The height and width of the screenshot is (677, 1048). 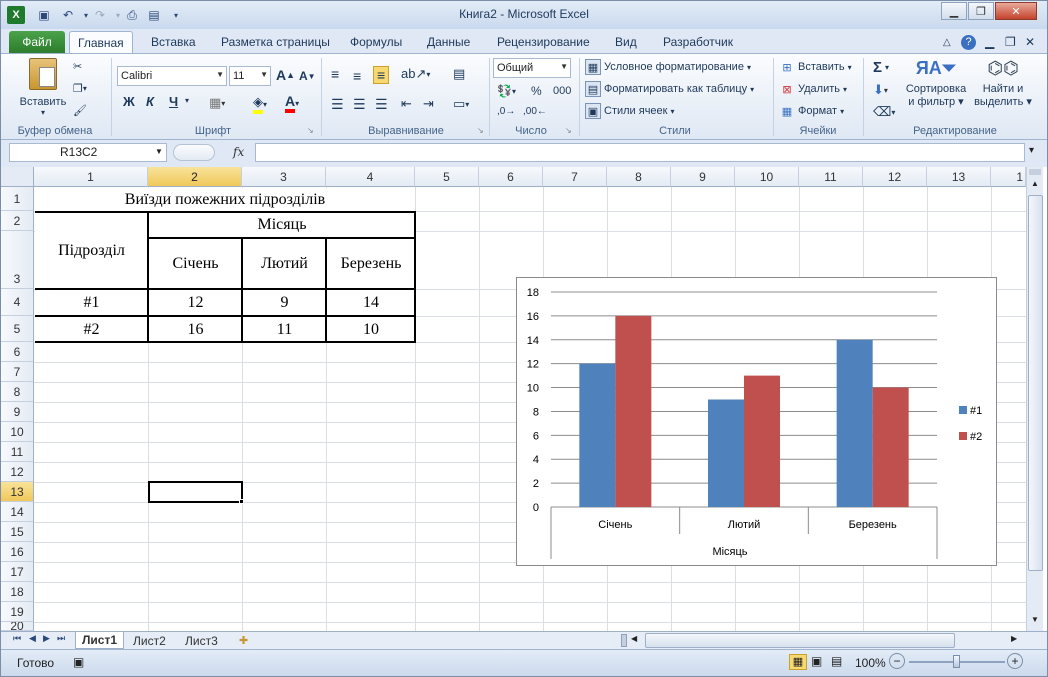 I want to click on conditional-formatting-button: ▦ Условное форматирование ▾, so click(x=668, y=67).